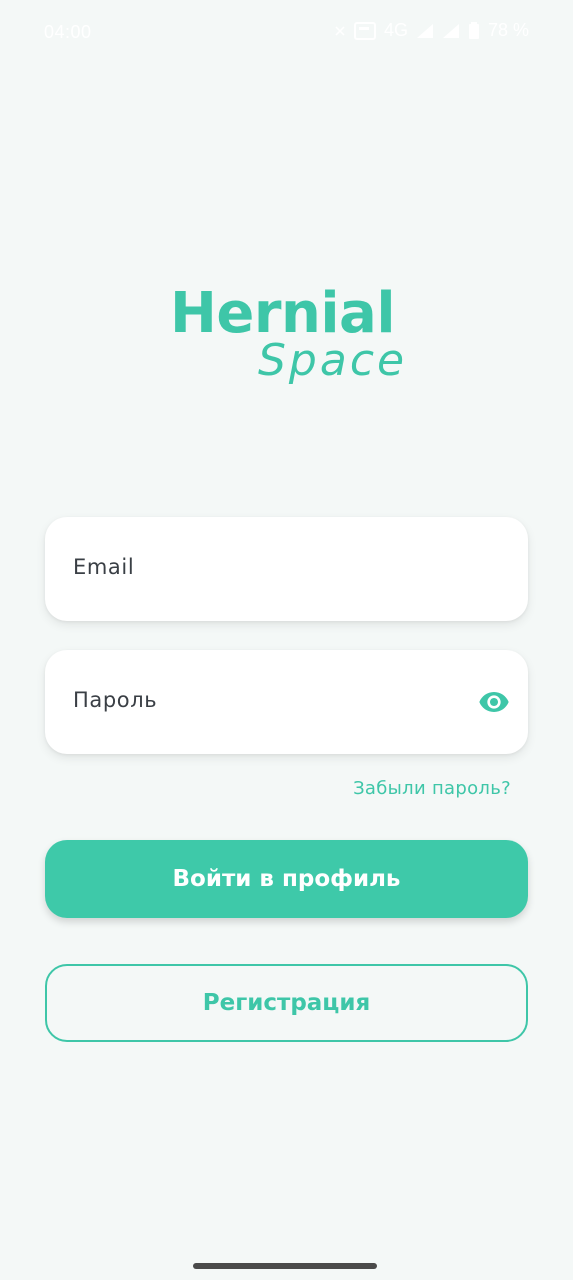  I want to click on battery-percent: 78 %, so click(508, 30).